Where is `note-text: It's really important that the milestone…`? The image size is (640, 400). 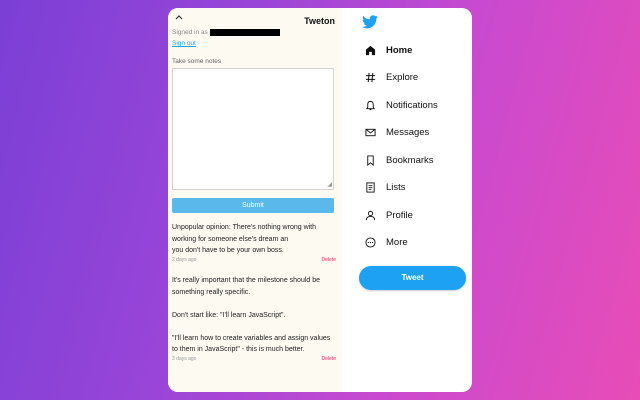
note-text: It's really important that the milestone… is located at coordinates (251, 315).